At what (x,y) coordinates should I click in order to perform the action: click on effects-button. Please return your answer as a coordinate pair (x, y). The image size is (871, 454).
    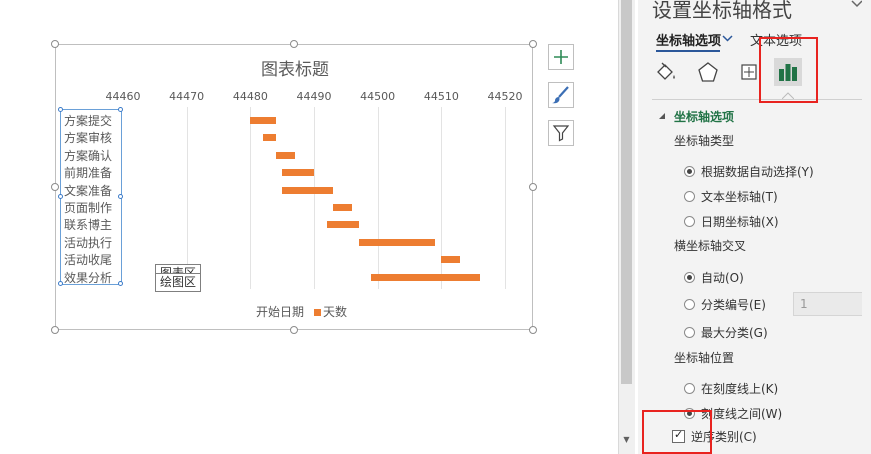
    Looking at the image, I should click on (708, 72).